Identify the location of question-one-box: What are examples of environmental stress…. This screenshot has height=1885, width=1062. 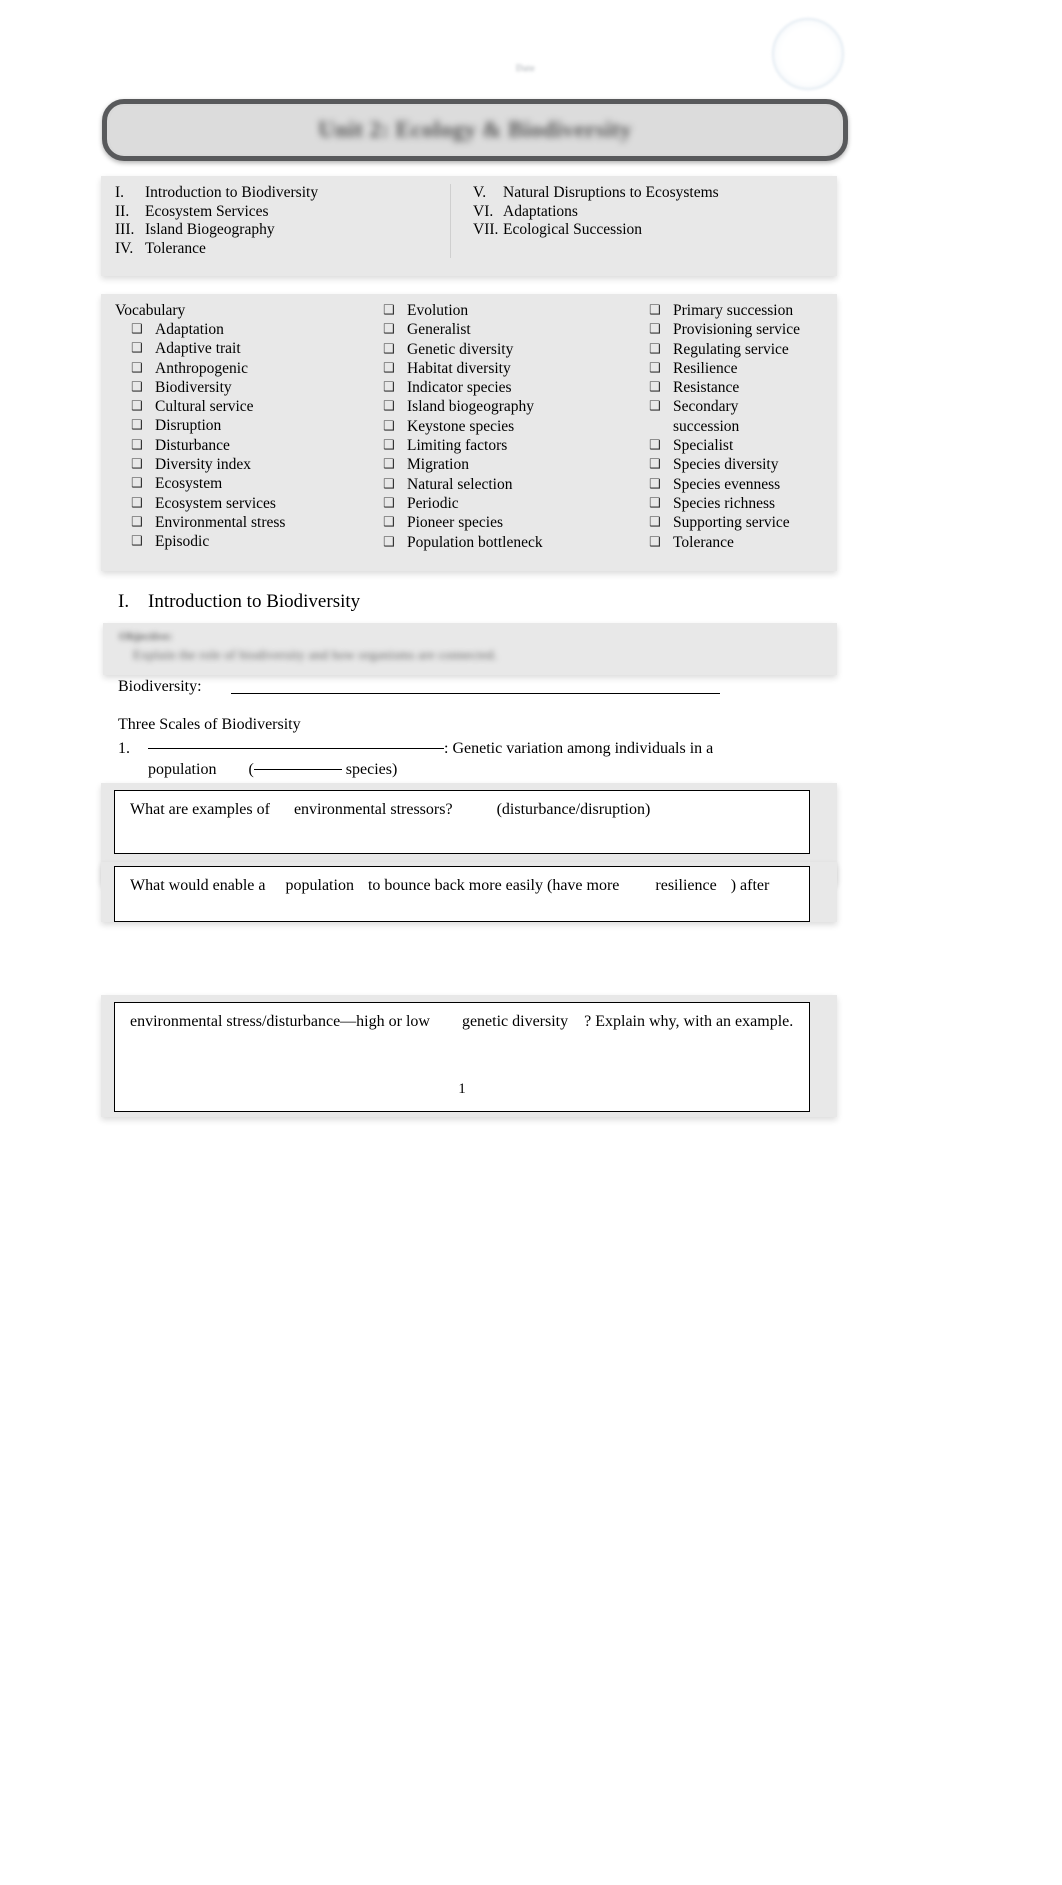
(462, 822).